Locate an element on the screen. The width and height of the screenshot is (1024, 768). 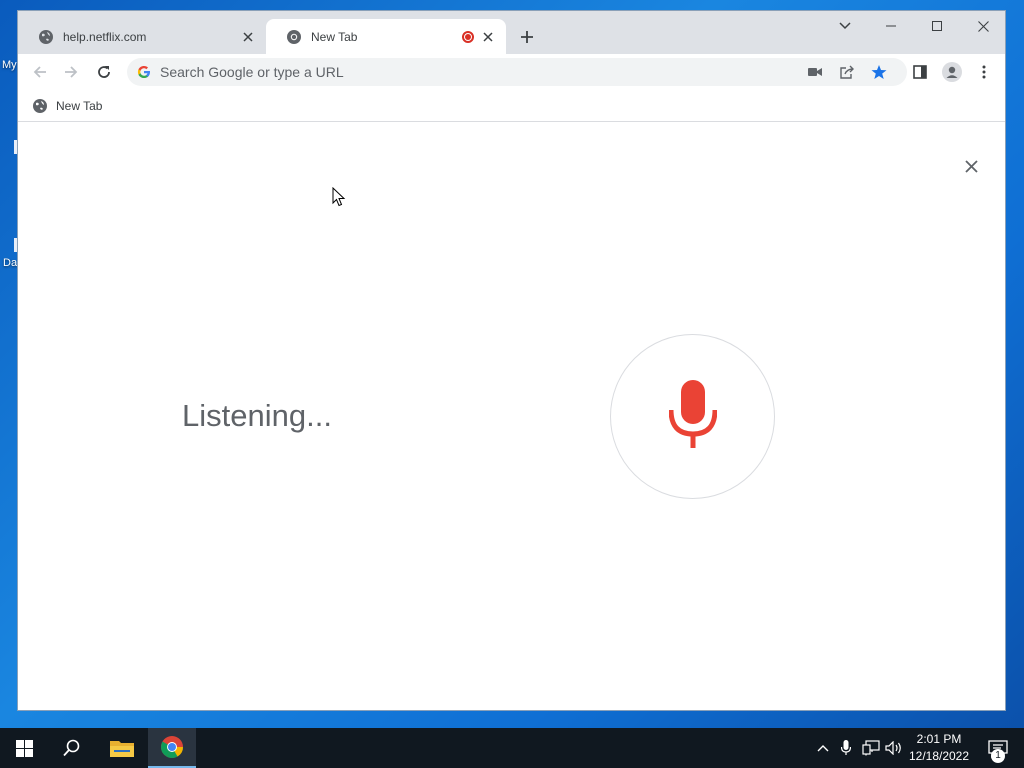
share-icon is located at coordinates (847, 72).